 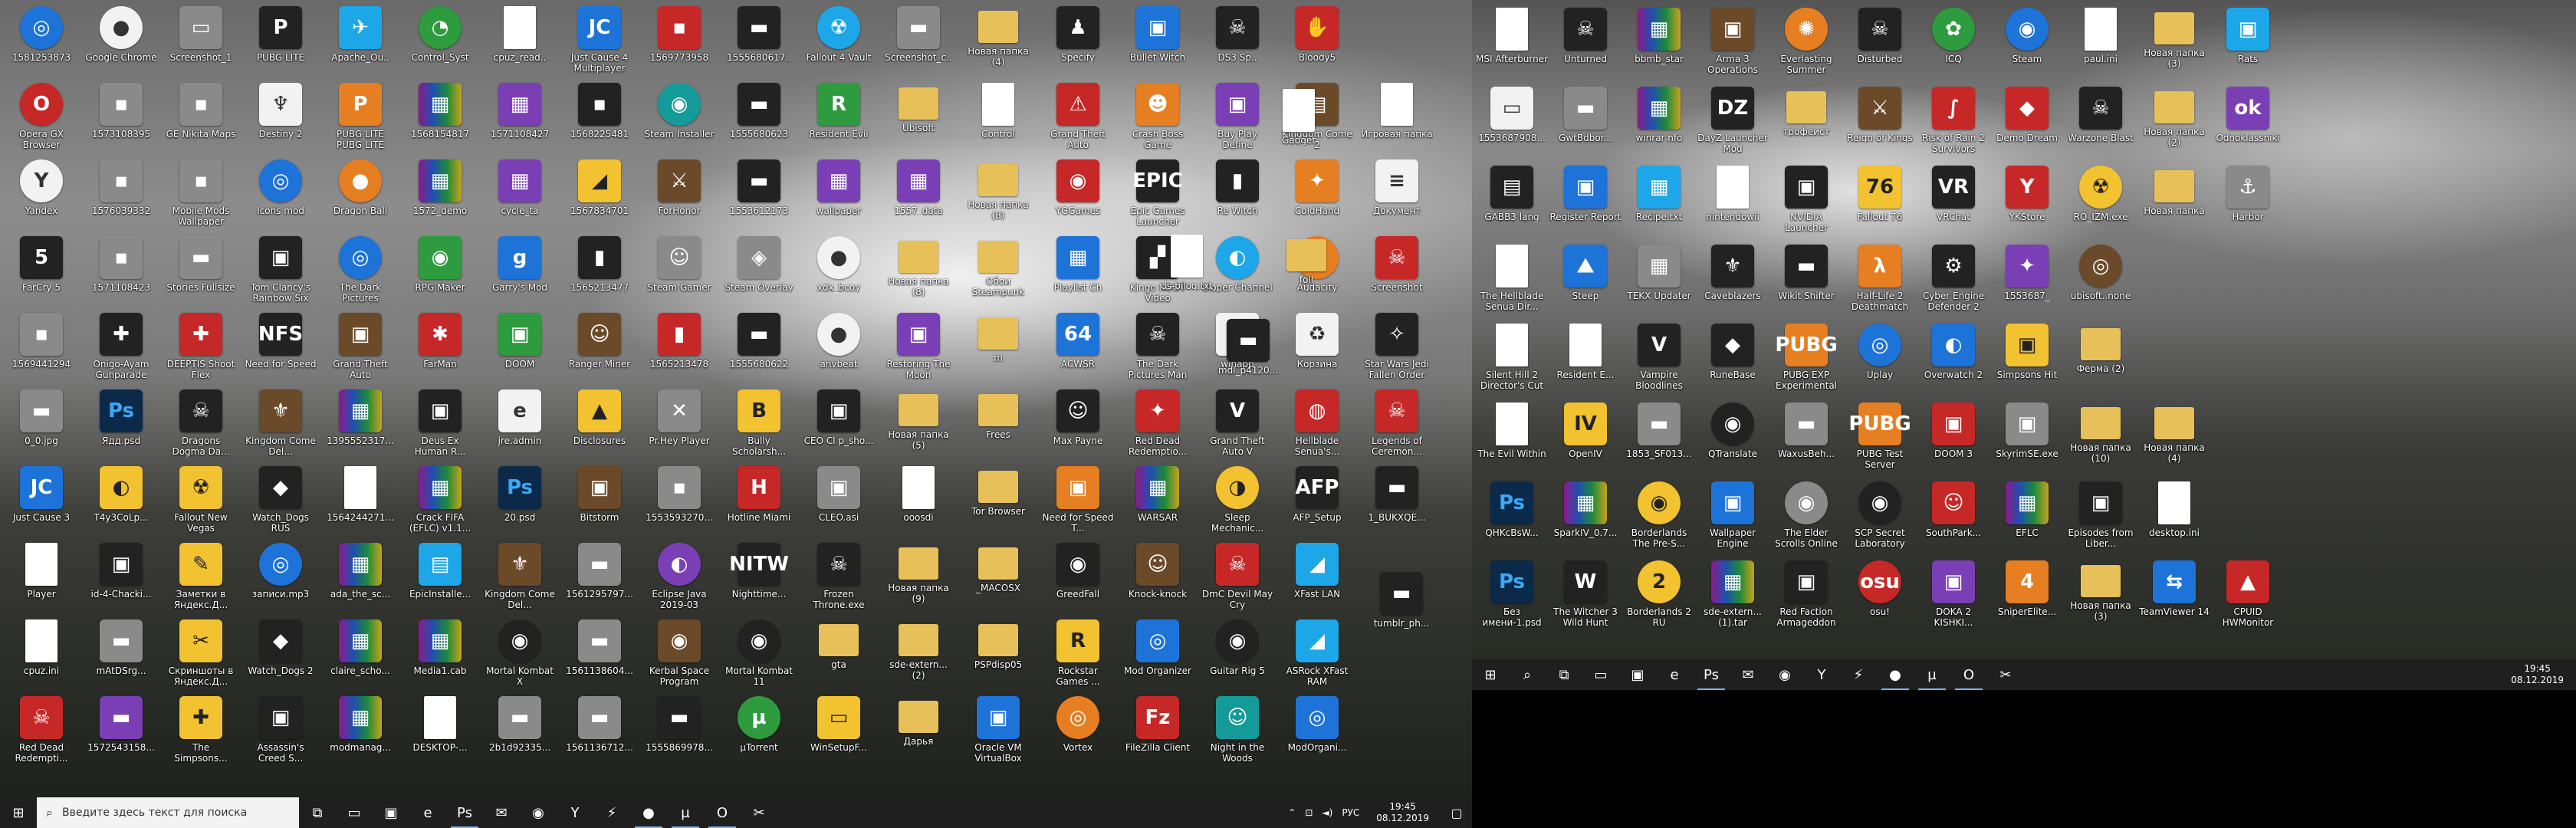 What do you see at coordinates (1317, 40) in the screenshot?
I see `desktop-icon: ✋ Bloody5` at bounding box center [1317, 40].